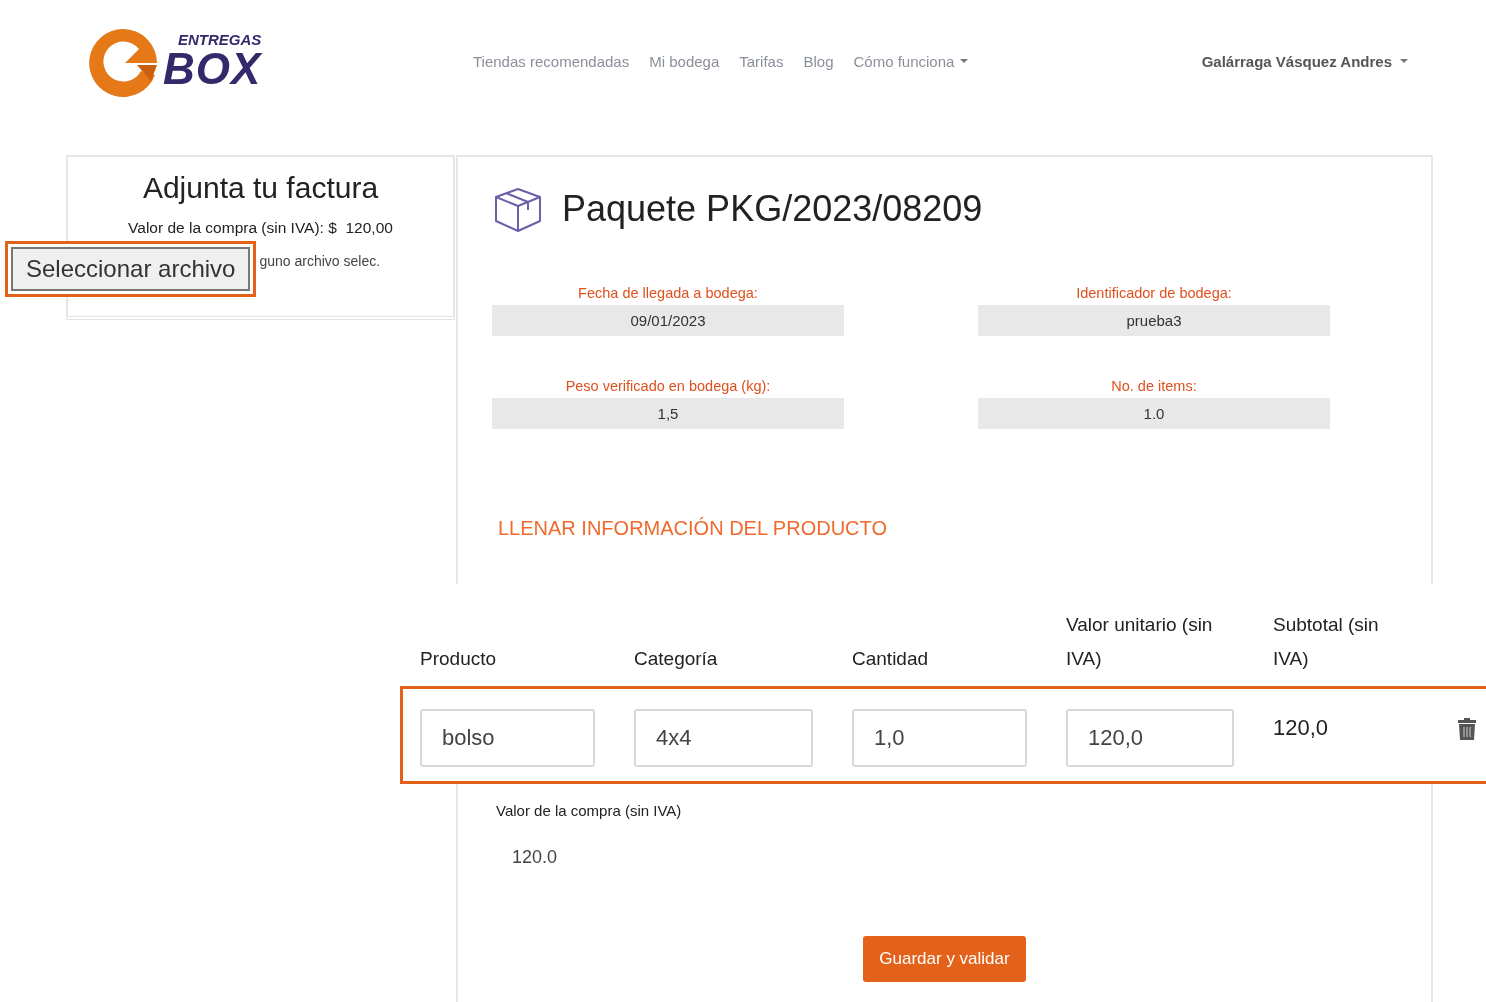  I want to click on column-header: Categoría, so click(676, 659).